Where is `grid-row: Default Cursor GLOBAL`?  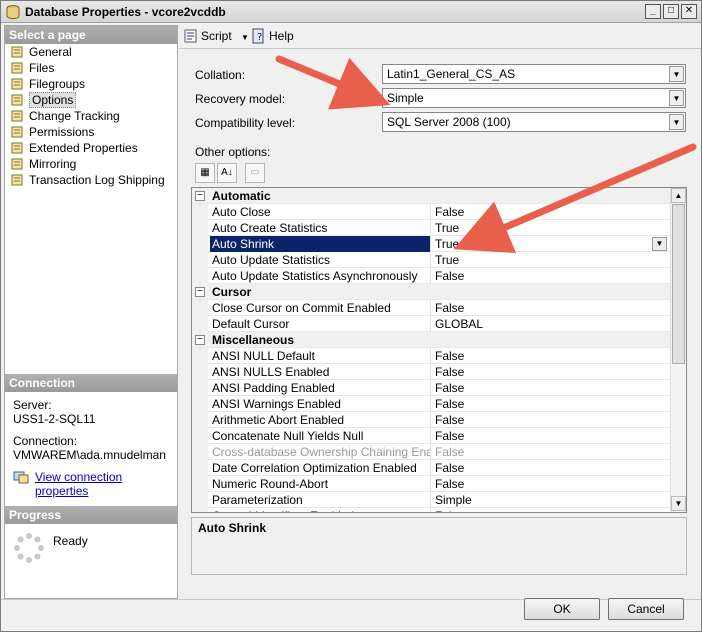
grid-row: Default Cursor GLOBAL is located at coordinates (431, 324).